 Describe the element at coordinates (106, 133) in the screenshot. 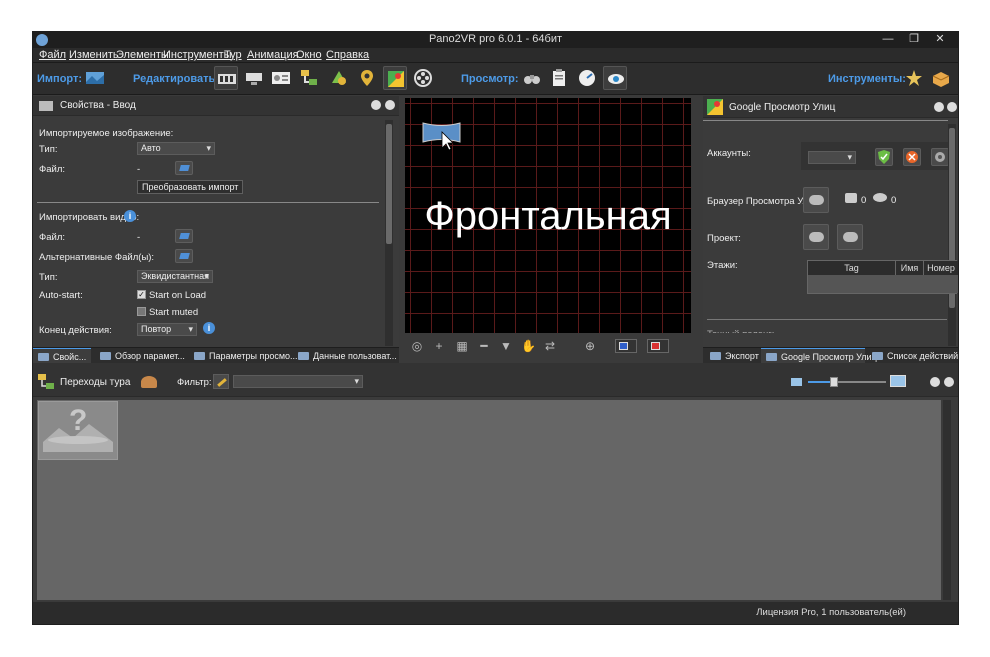

I see `imported-image-label: Импортируемое изображение:` at that location.